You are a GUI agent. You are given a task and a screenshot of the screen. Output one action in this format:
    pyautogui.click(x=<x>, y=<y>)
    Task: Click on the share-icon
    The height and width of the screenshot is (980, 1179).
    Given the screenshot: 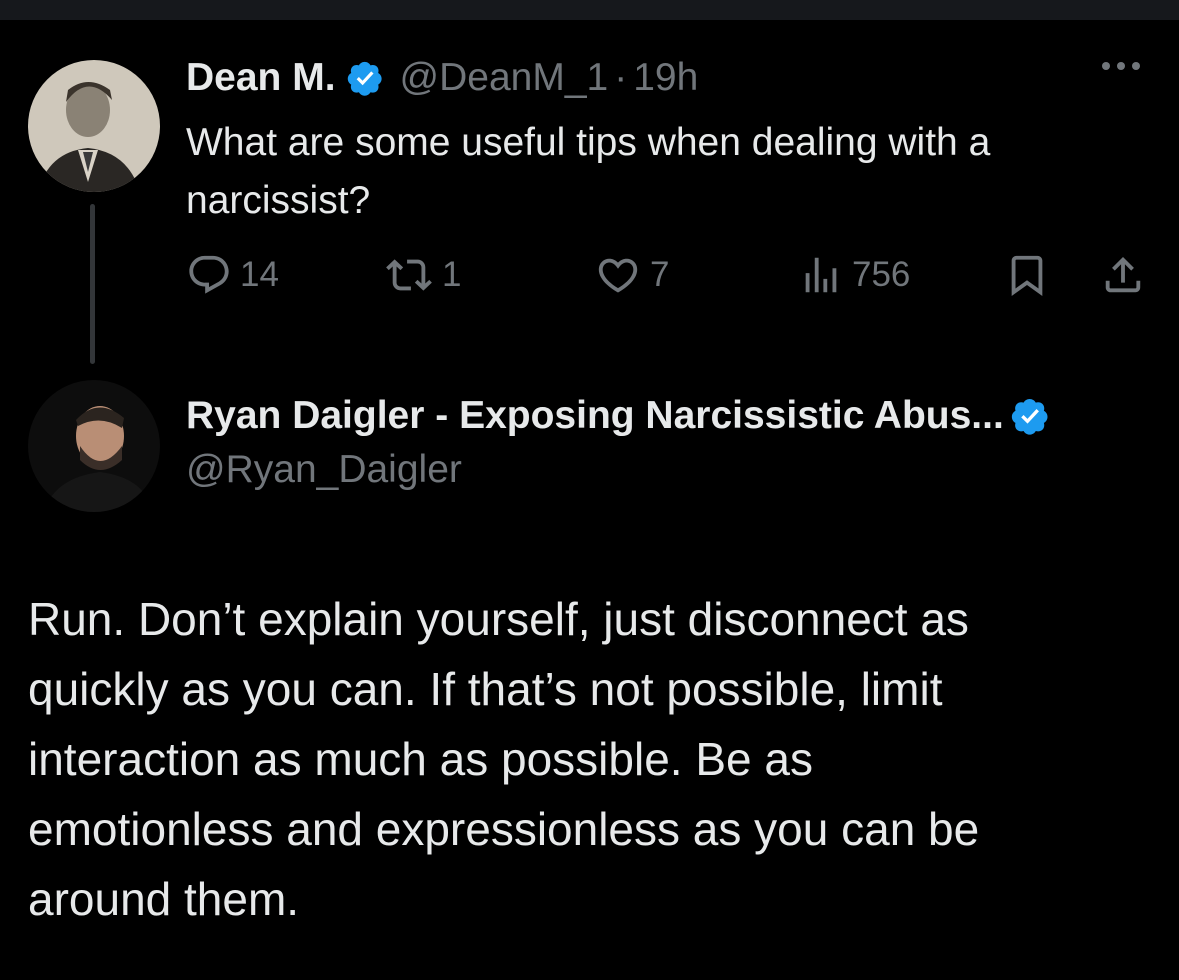 What is the action you would take?
    pyautogui.click(x=1123, y=274)
    